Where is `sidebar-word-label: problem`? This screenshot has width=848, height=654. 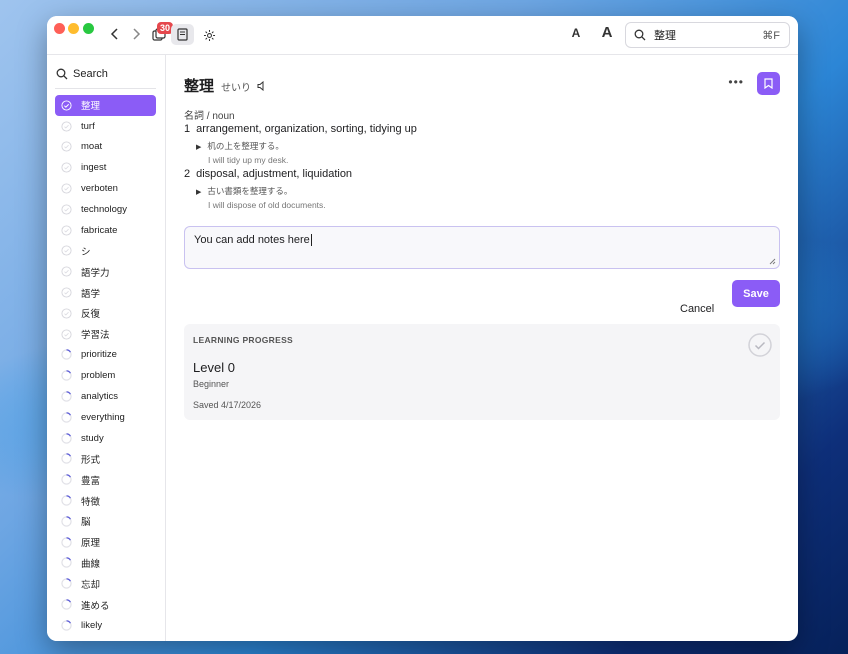 sidebar-word-label: problem is located at coordinates (98, 376).